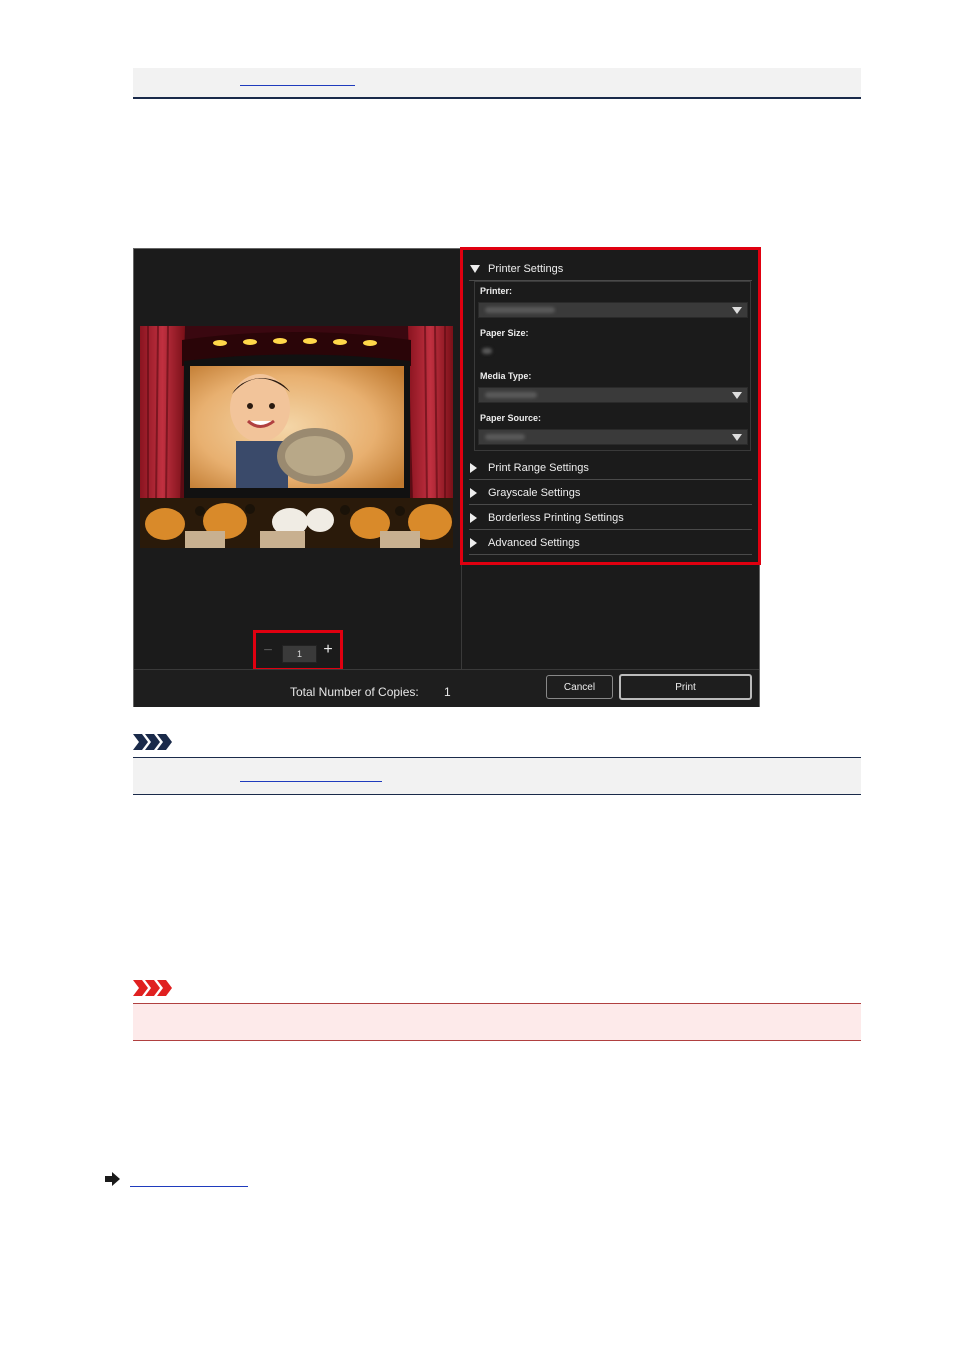 The height and width of the screenshot is (1350, 954). I want to click on section-borderless-printing-settings: Borderless Printing Settings, so click(610, 518).